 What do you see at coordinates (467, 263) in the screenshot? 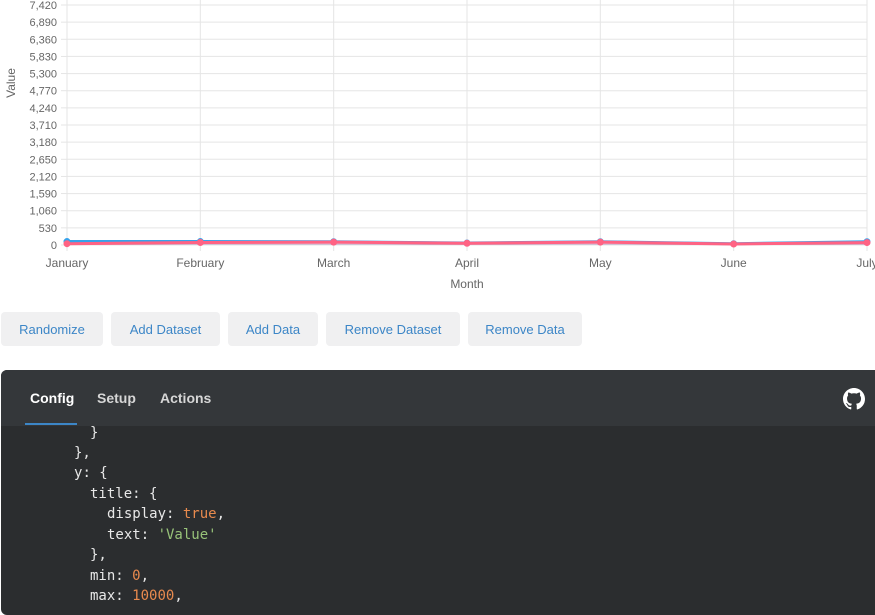
I see `x-tick-label: April` at bounding box center [467, 263].